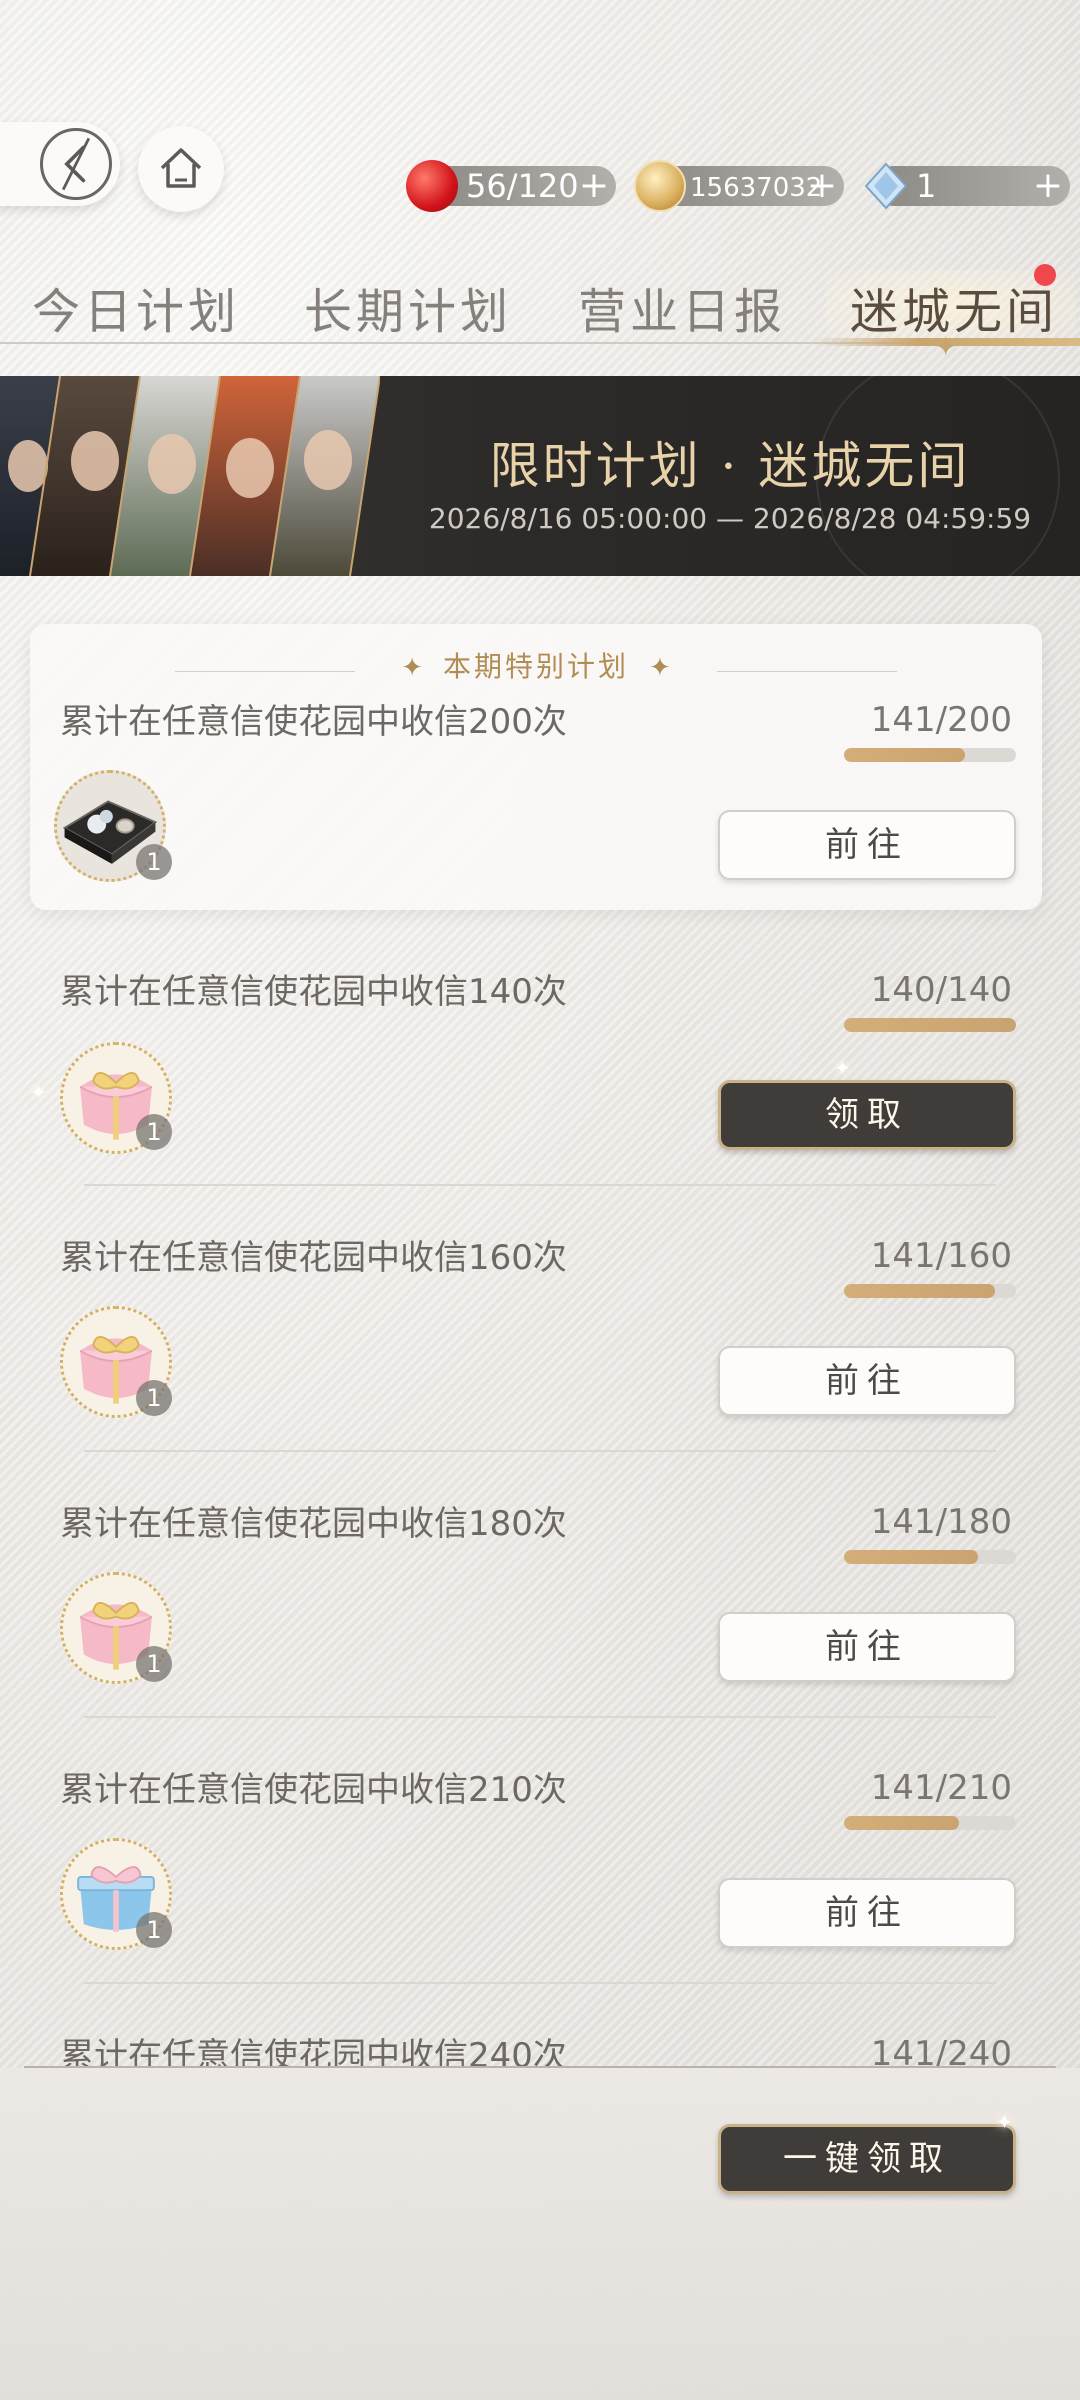 Image resolution: width=1080 pixels, height=2400 pixels. What do you see at coordinates (540, 2234) in the screenshot?
I see `bottom-panel` at bounding box center [540, 2234].